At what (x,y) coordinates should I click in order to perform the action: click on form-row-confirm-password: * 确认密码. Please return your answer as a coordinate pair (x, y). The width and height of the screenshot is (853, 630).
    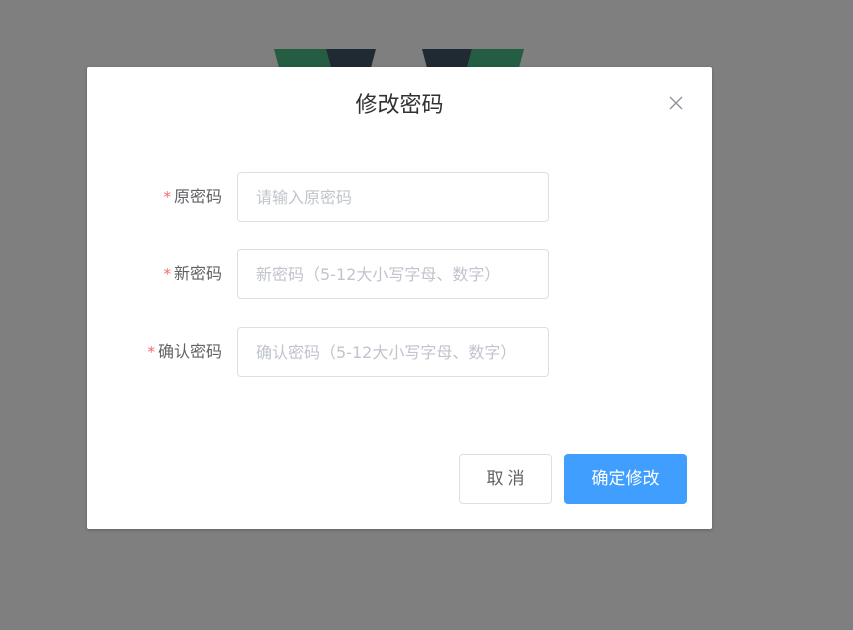
    Looking at the image, I should click on (399, 352).